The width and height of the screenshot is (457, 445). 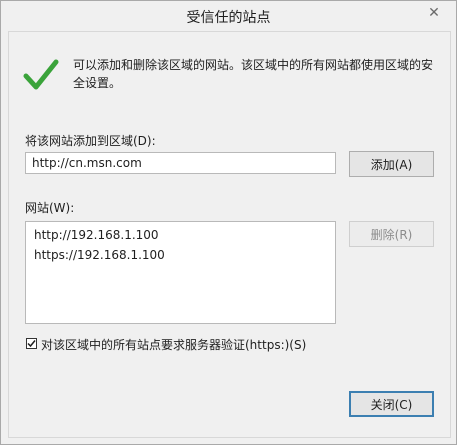 What do you see at coordinates (173, 344) in the screenshot?
I see `require-https-label: 对该区域中的所有站点要求服务器验证(https:)(S)` at bounding box center [173, 344].